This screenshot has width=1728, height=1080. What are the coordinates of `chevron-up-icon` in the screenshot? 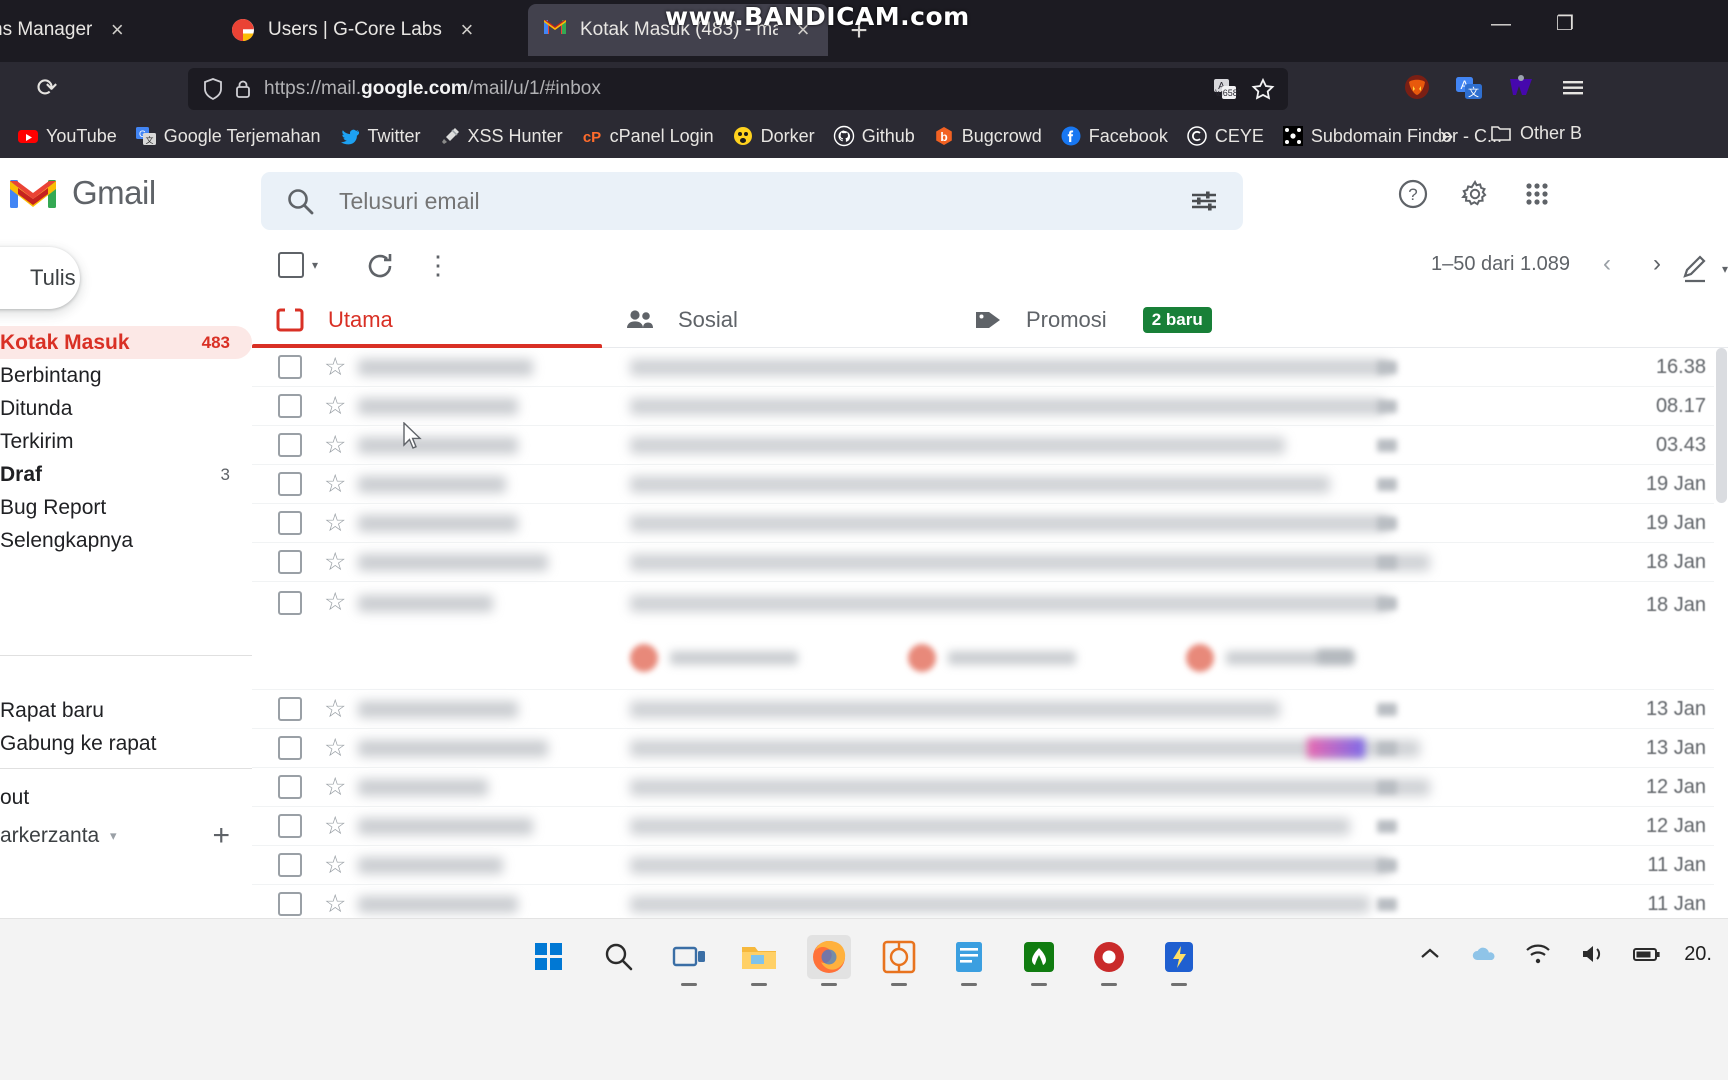 It's located at (1430, 954).